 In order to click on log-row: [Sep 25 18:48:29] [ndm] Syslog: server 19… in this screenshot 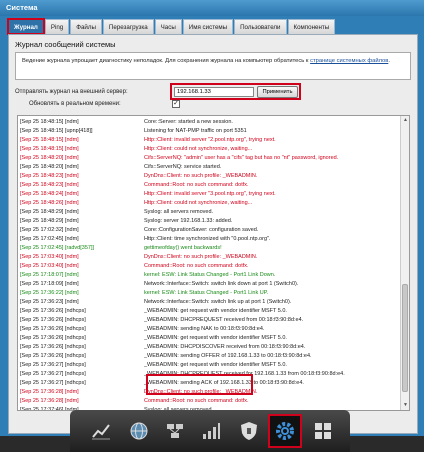, I will do `click(209, 221)`.